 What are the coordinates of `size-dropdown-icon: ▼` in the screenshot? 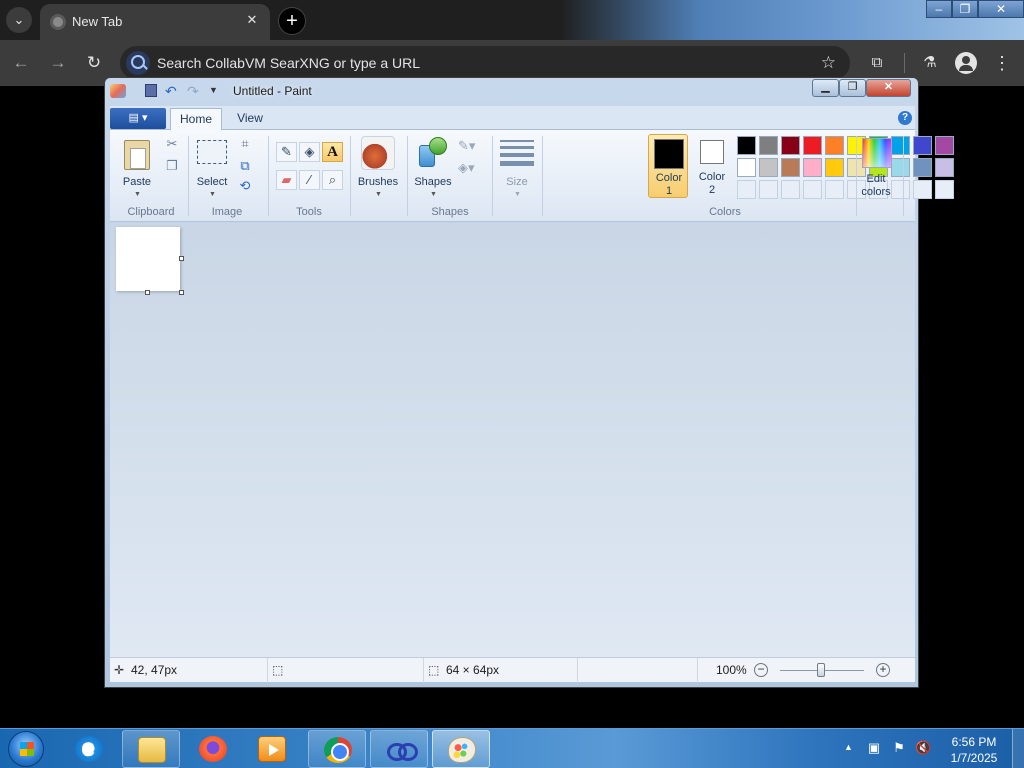 It's located at (517, 194).